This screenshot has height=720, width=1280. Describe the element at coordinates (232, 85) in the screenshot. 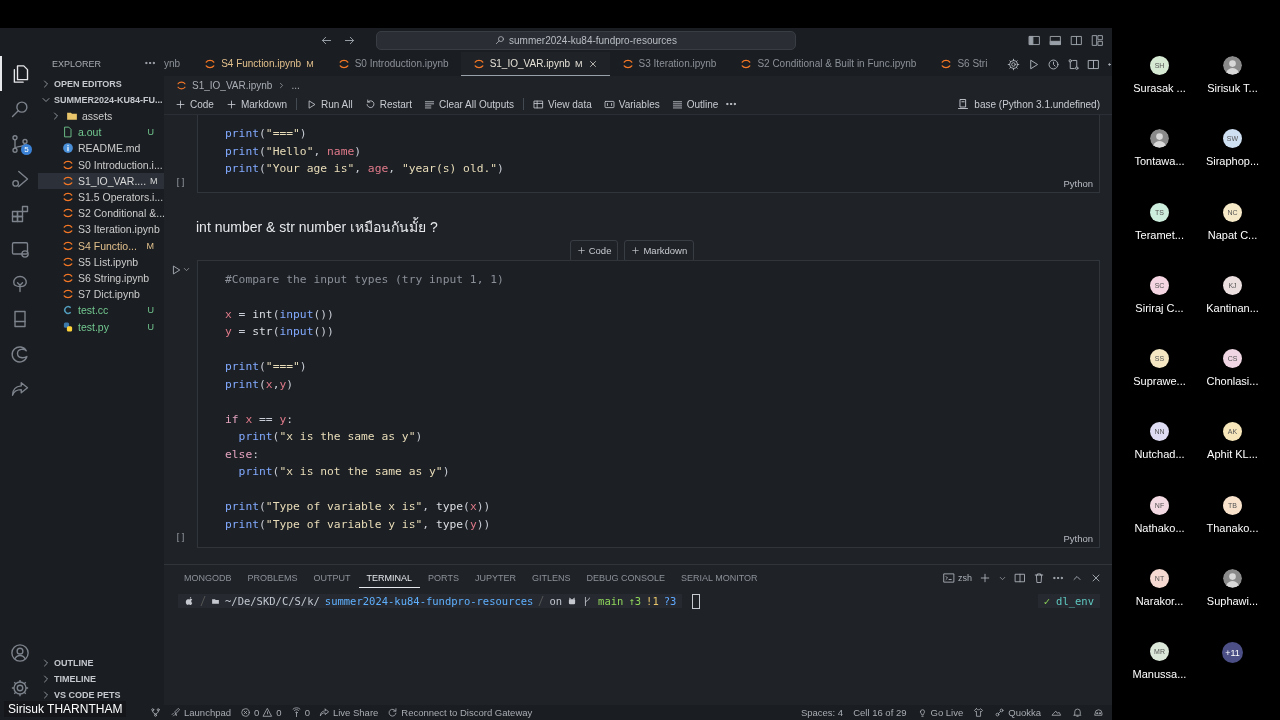

I see `breadcrumb-item: S1_IO_VAR.ipynb` at that location.